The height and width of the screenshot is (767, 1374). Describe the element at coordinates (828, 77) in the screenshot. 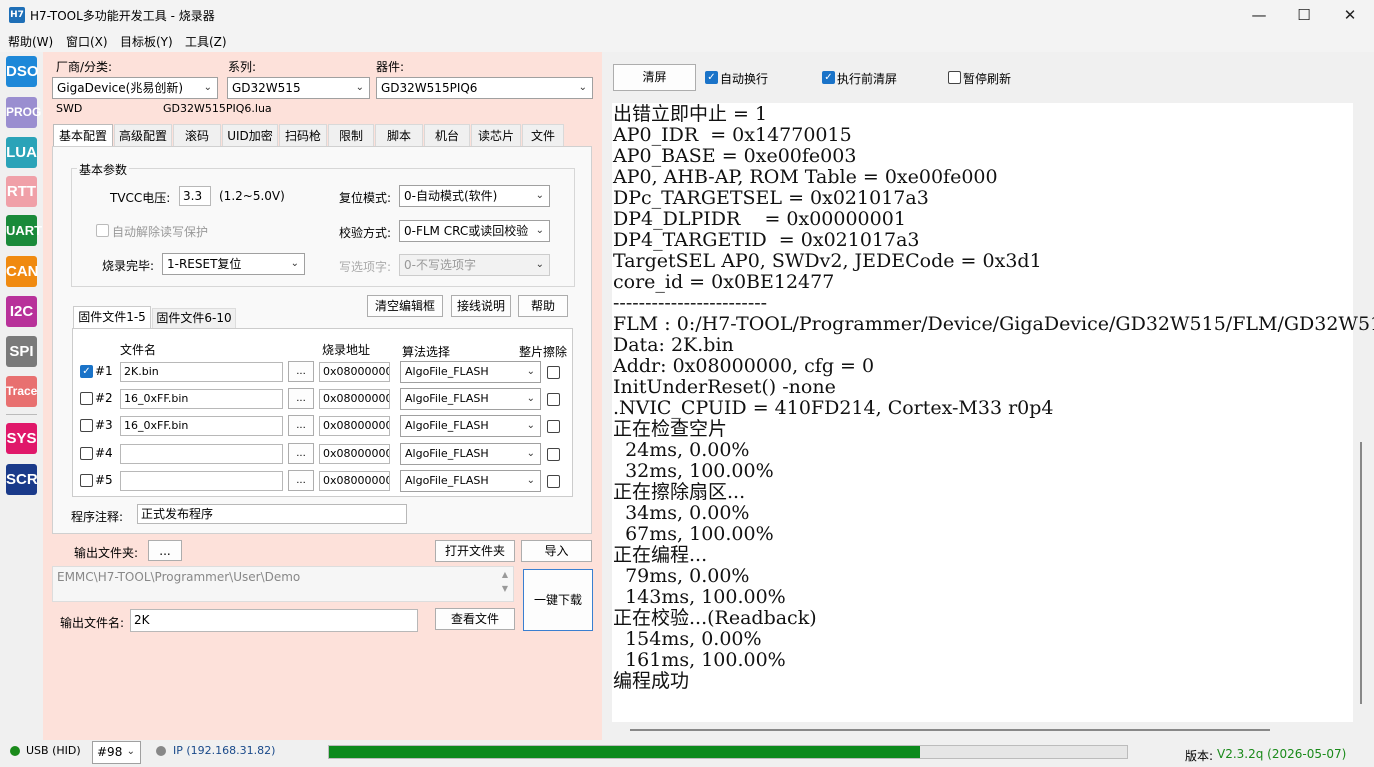

I see `clear-before-checkbox: ✓` at that location.